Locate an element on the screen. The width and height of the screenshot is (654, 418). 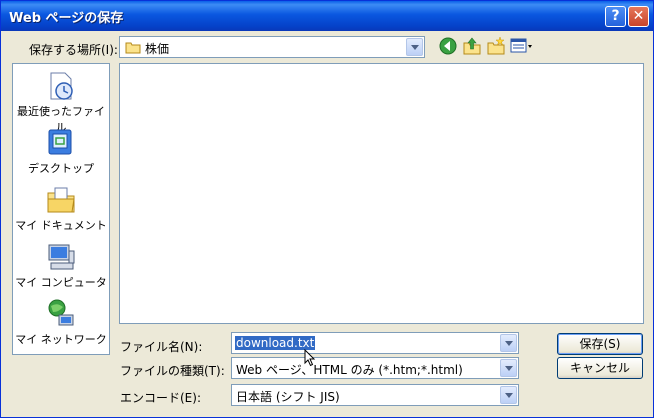
encoding-value: 日本語 (シフト JIS) is located at coordinates (288, 397).